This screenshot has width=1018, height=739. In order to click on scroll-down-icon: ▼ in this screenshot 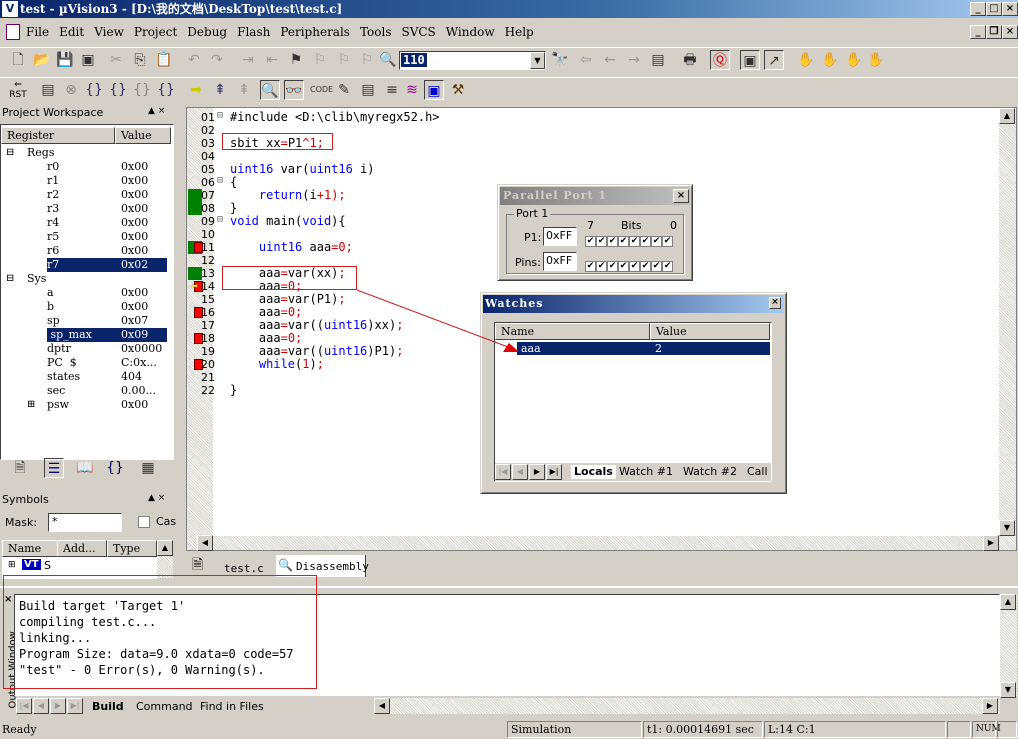, I will do `click(1007, 528)`.